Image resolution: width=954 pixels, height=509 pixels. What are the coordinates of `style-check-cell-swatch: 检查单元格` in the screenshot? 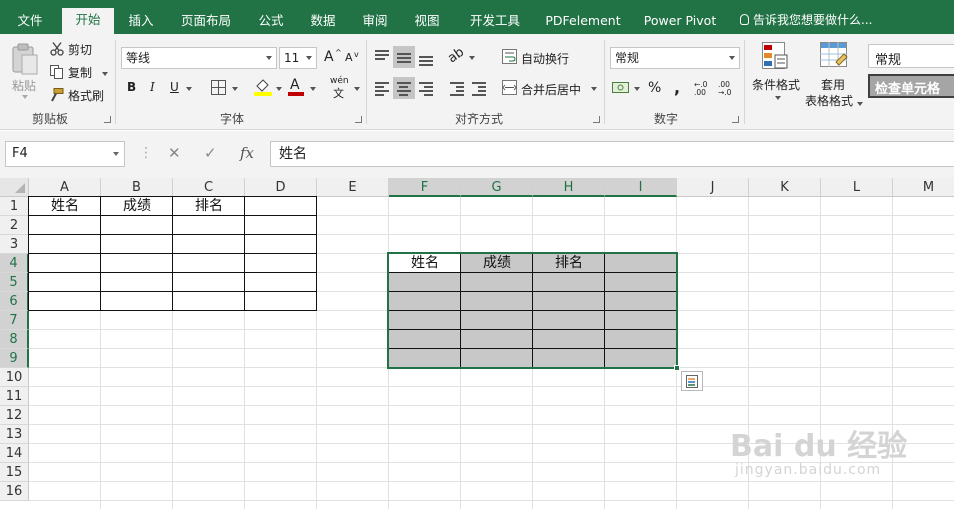 It's located at (911, 86).